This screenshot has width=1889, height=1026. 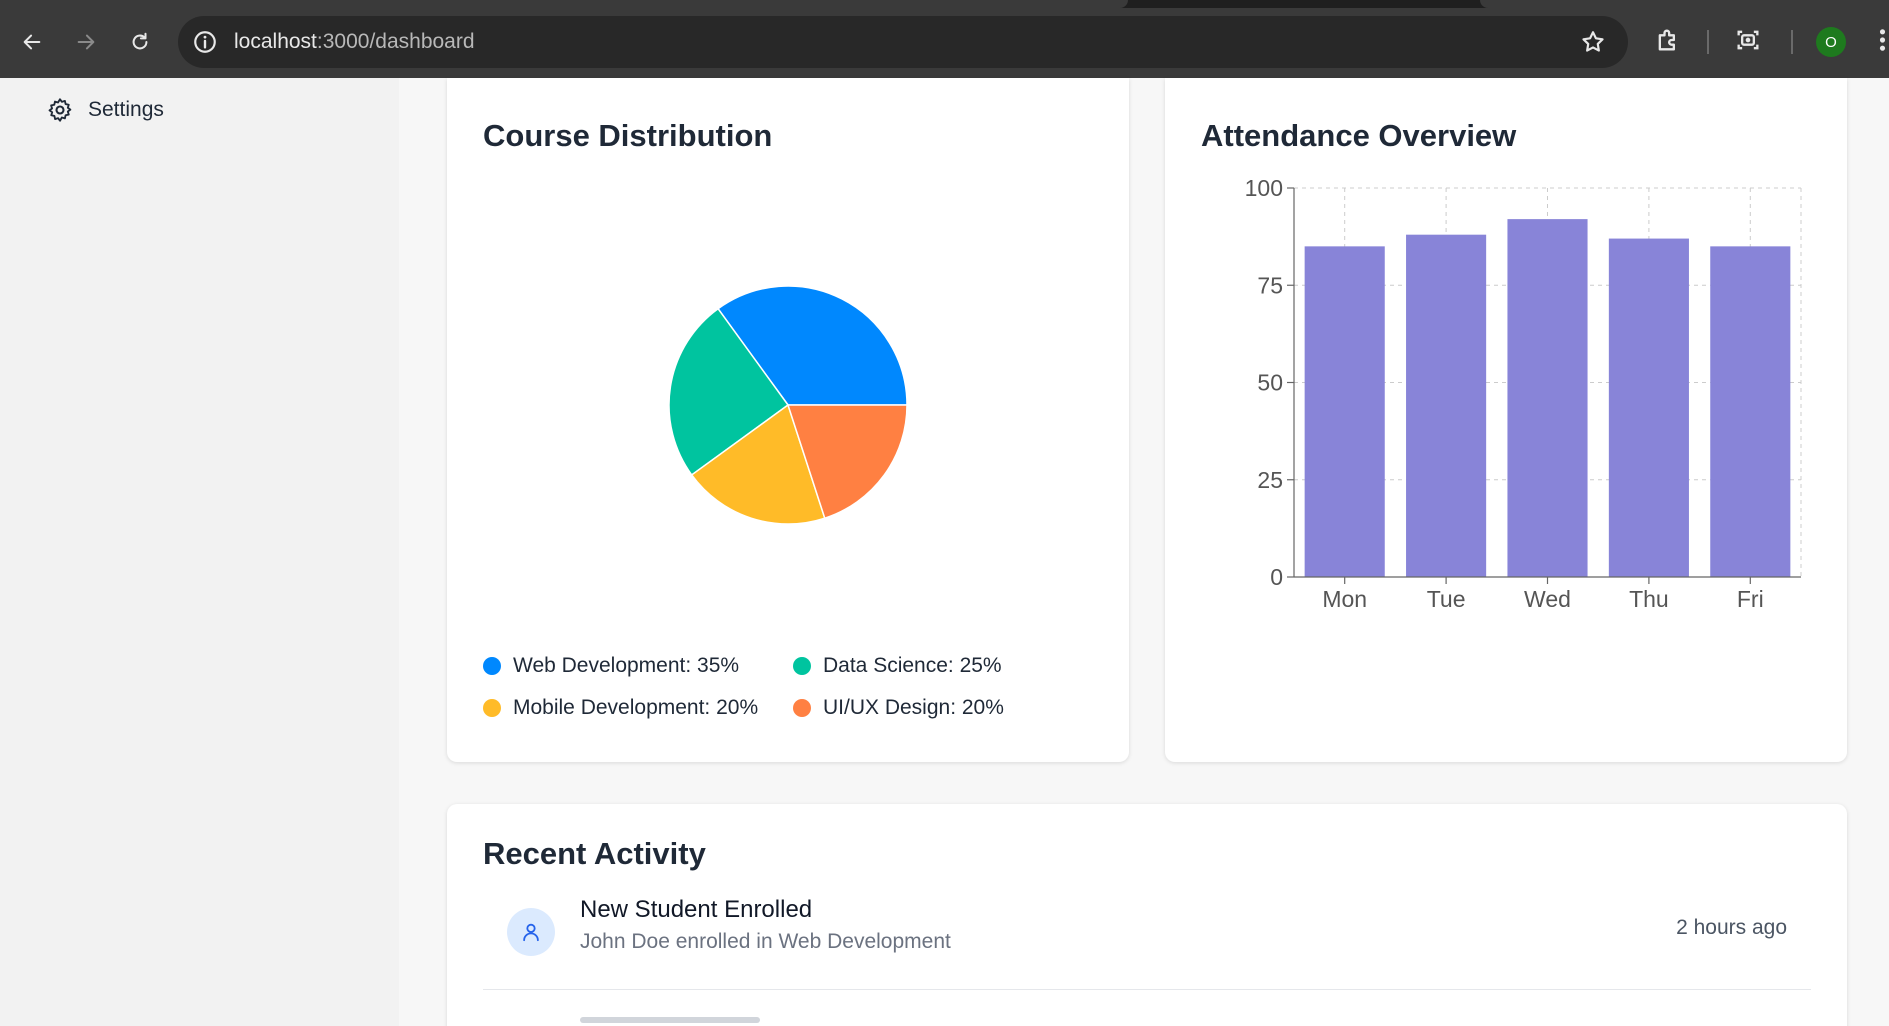 I want to click on gear-icon, so click(x=60, y=110).